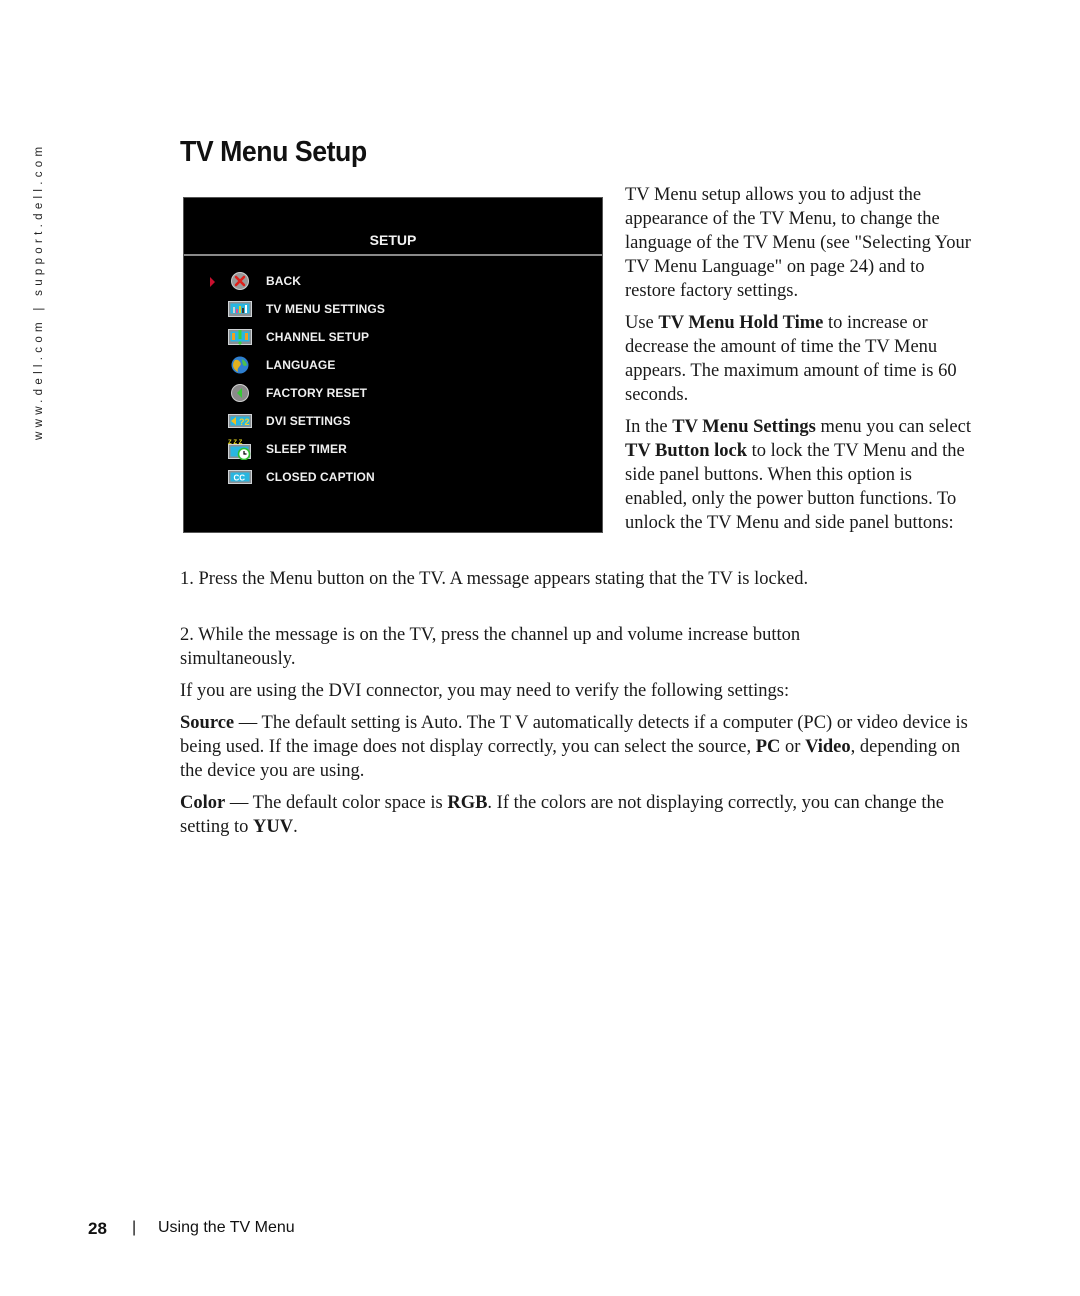 This screenshot has height=1296, width=1080. I want to click on closed-caption-icon: CC, so click(240, 477).